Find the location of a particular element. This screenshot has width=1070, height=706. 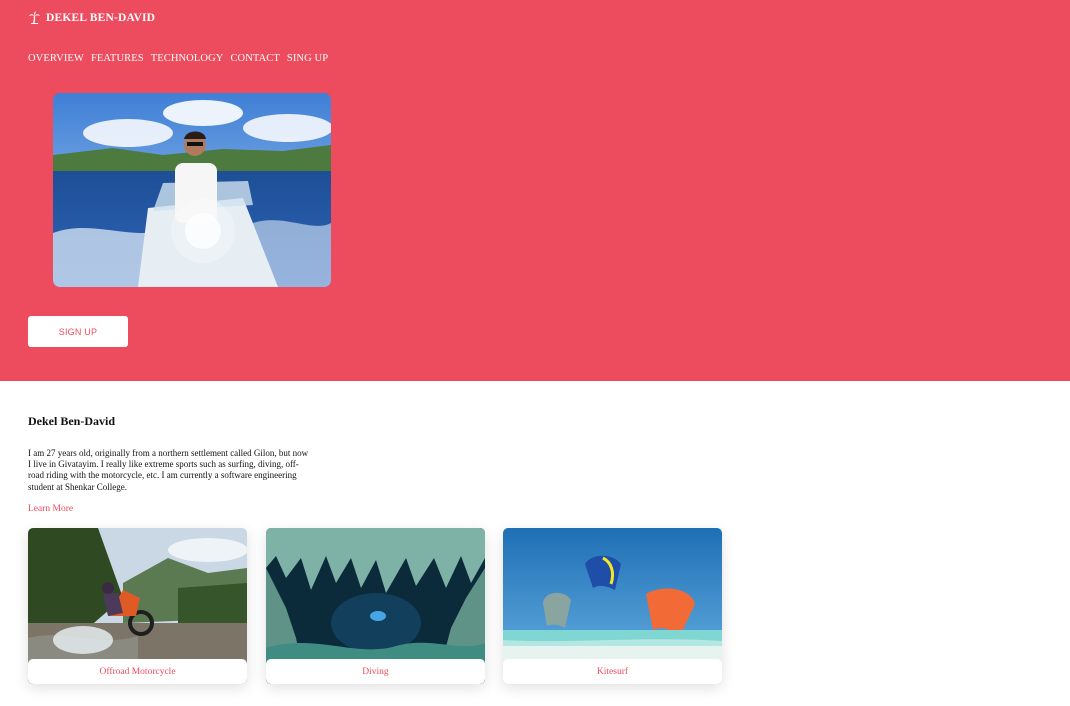

signup-button: SIGN UP is located at coordinates (78, 331).